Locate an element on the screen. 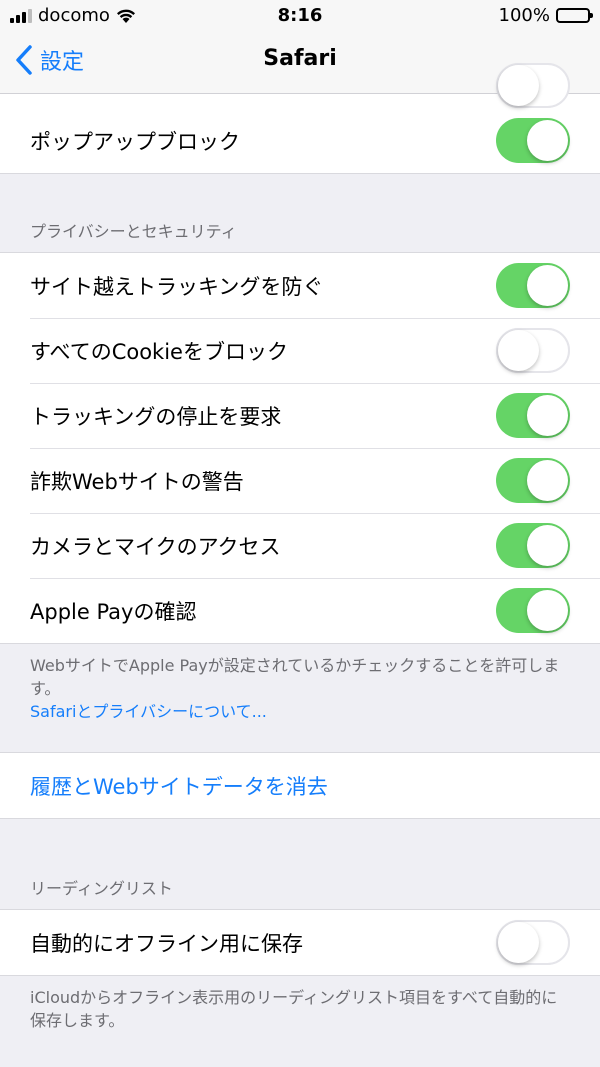  block-cookies-row: すべてのCookieをブロック is located at coordinates (300, 350).